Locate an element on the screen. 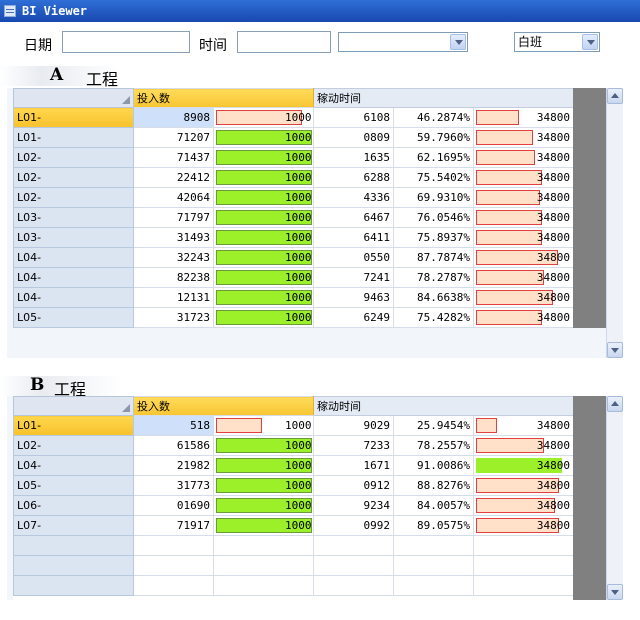  cell-operation: 0912 is located at coordinates (353, 485).